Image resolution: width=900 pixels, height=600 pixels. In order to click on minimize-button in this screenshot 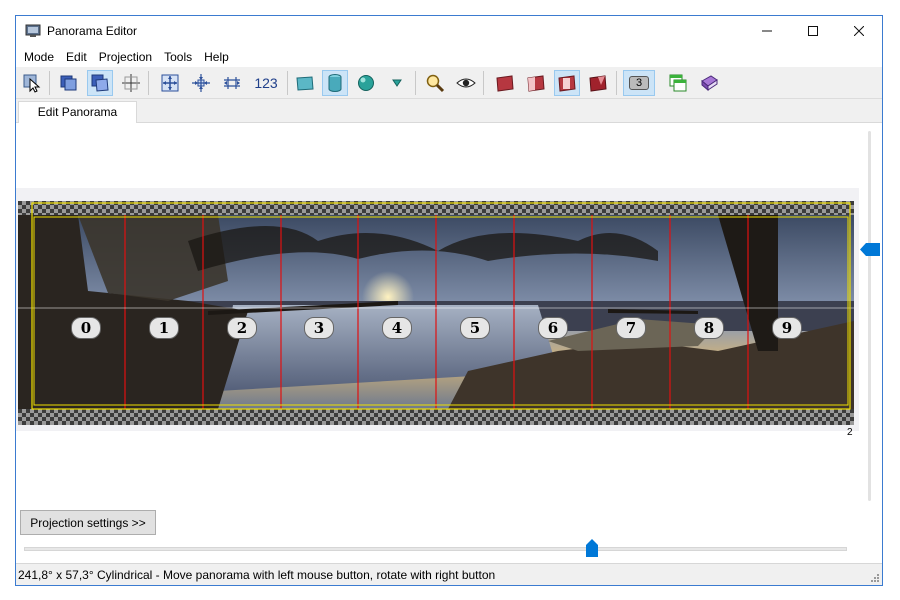, I will do `click(767, 31)`.